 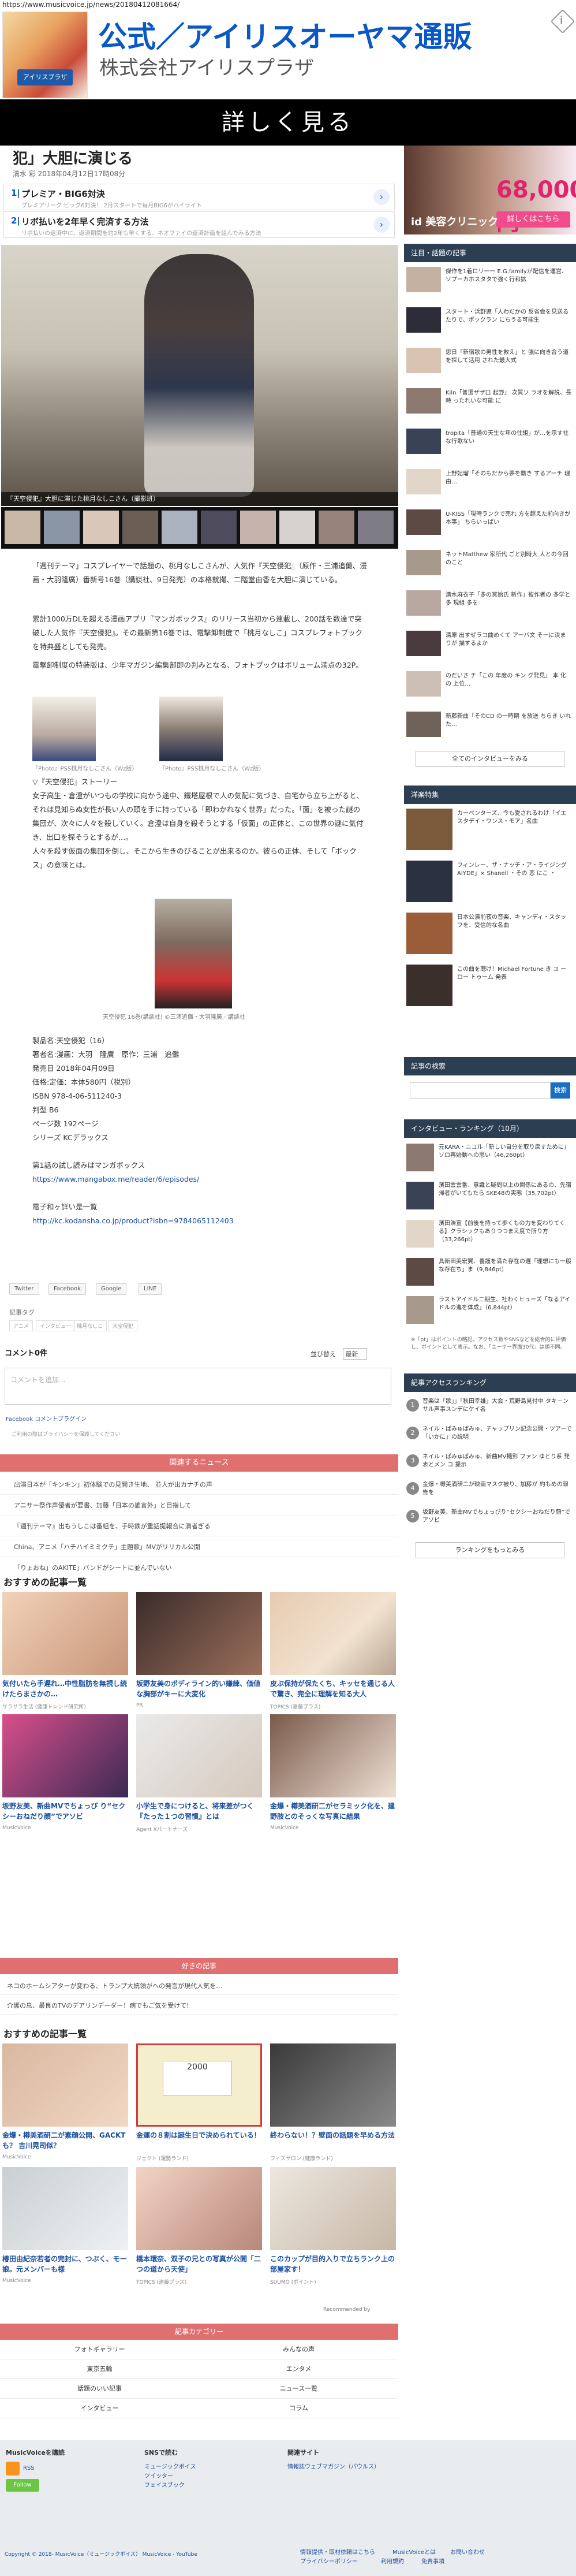 What do you see at coordinates (497, 1433) in the screenshot?
I see `access-rank-title: ネイル・ぱみゅぱみゅ、チャップリン記念公開・ツアーで「いかに」の説明` at bounding box center [497, 1433].